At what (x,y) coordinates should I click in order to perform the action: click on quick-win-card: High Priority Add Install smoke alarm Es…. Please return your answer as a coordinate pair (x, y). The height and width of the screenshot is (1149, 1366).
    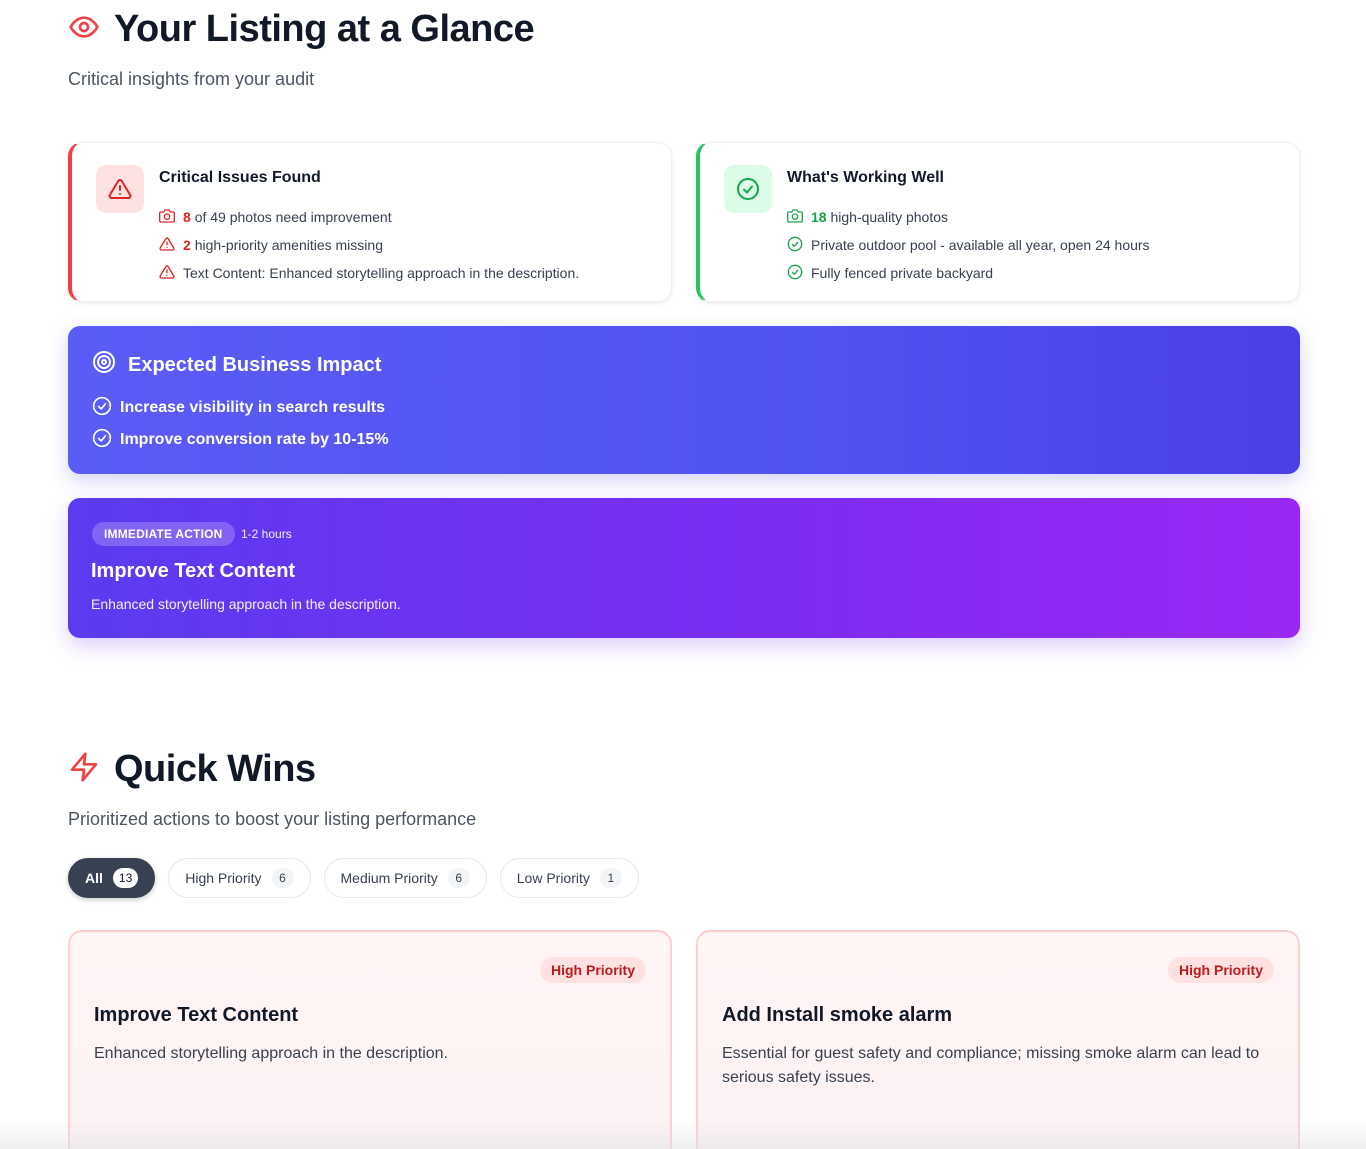
    Looking at the image, I should click on (998, 1039).